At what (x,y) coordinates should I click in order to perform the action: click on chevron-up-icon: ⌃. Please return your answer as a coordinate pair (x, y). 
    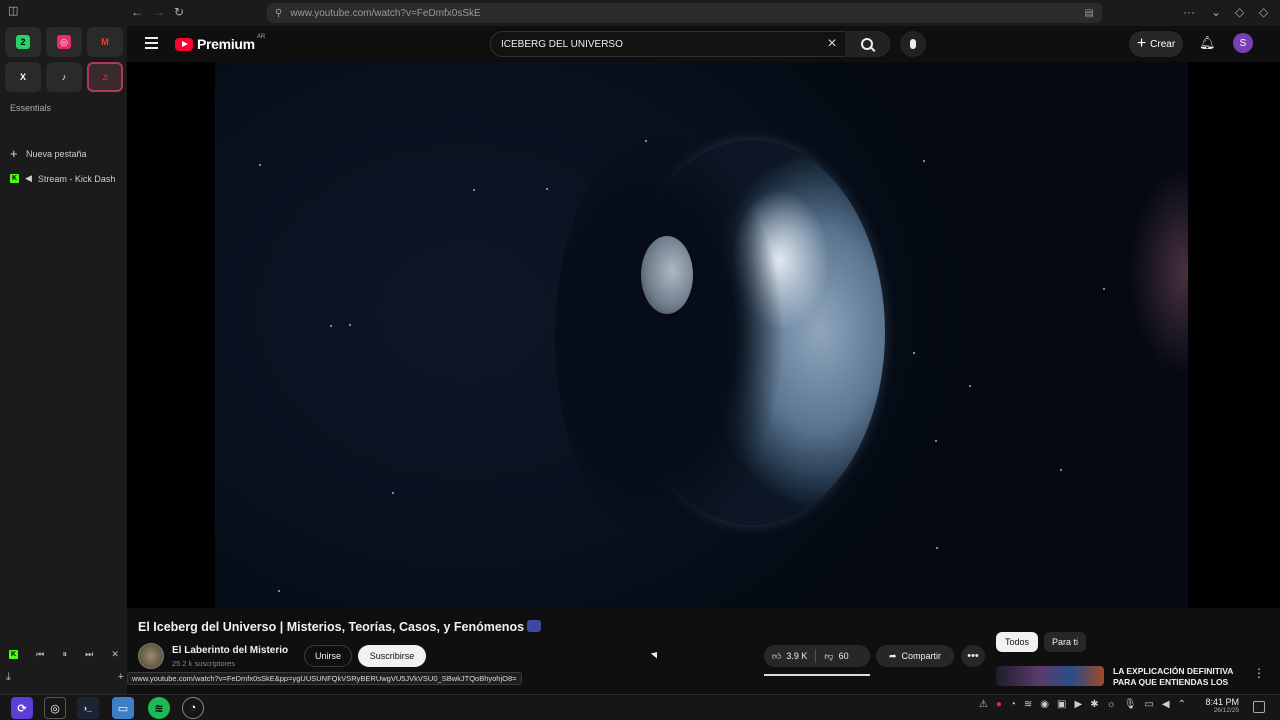
    Looking at the image, I should click on (1182, 704).